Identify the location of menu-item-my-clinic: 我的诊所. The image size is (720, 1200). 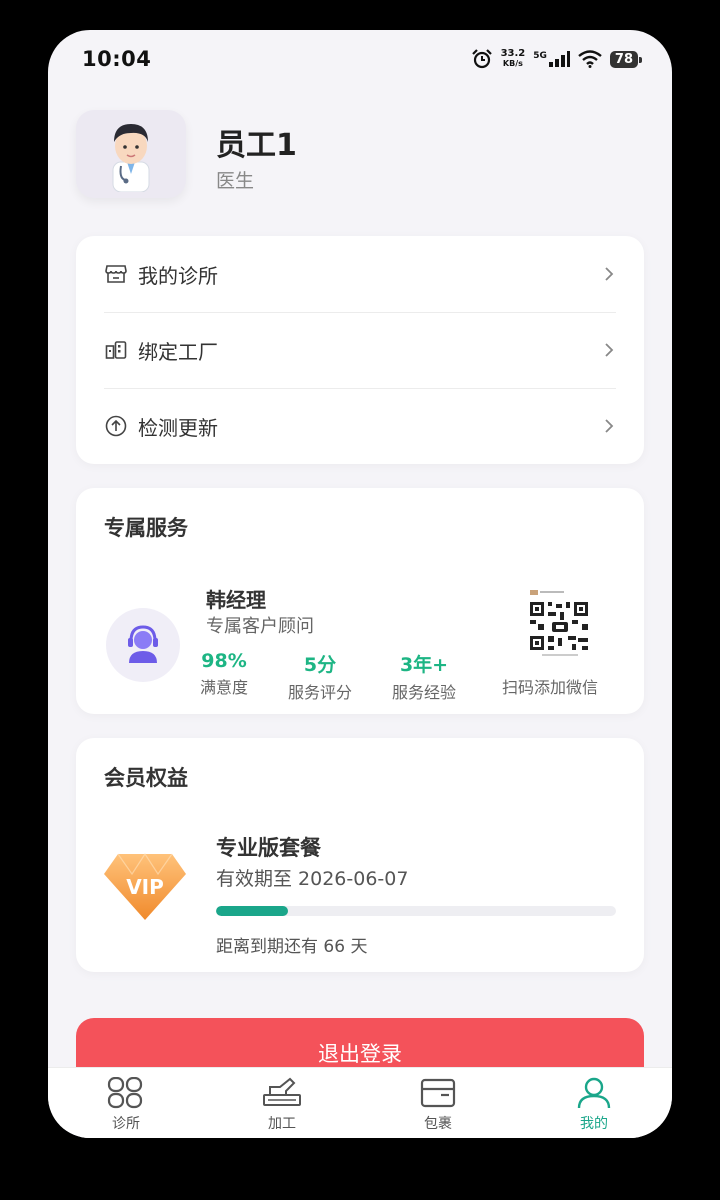
(360, 274).